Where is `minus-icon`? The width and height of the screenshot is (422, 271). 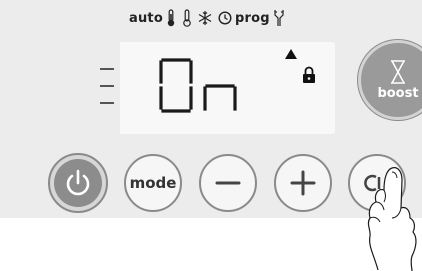
minus-icon is located at coordinates (228, 183).